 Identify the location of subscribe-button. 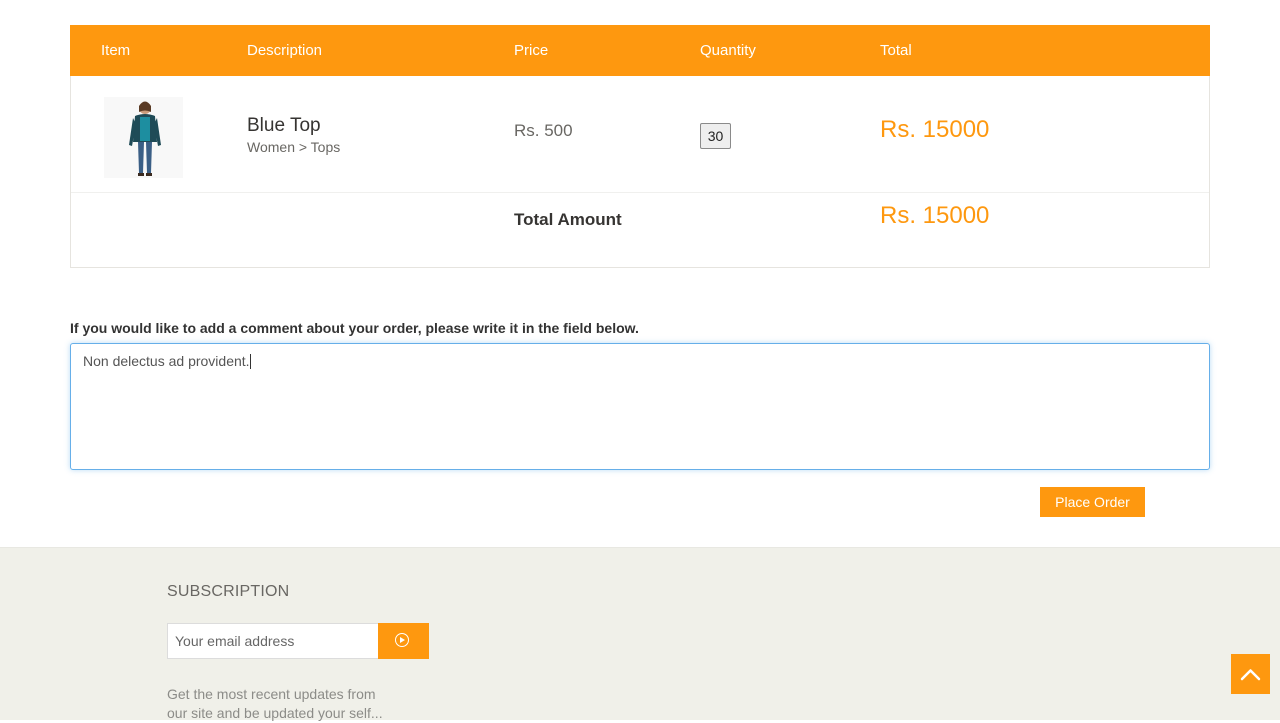
(403, 641).